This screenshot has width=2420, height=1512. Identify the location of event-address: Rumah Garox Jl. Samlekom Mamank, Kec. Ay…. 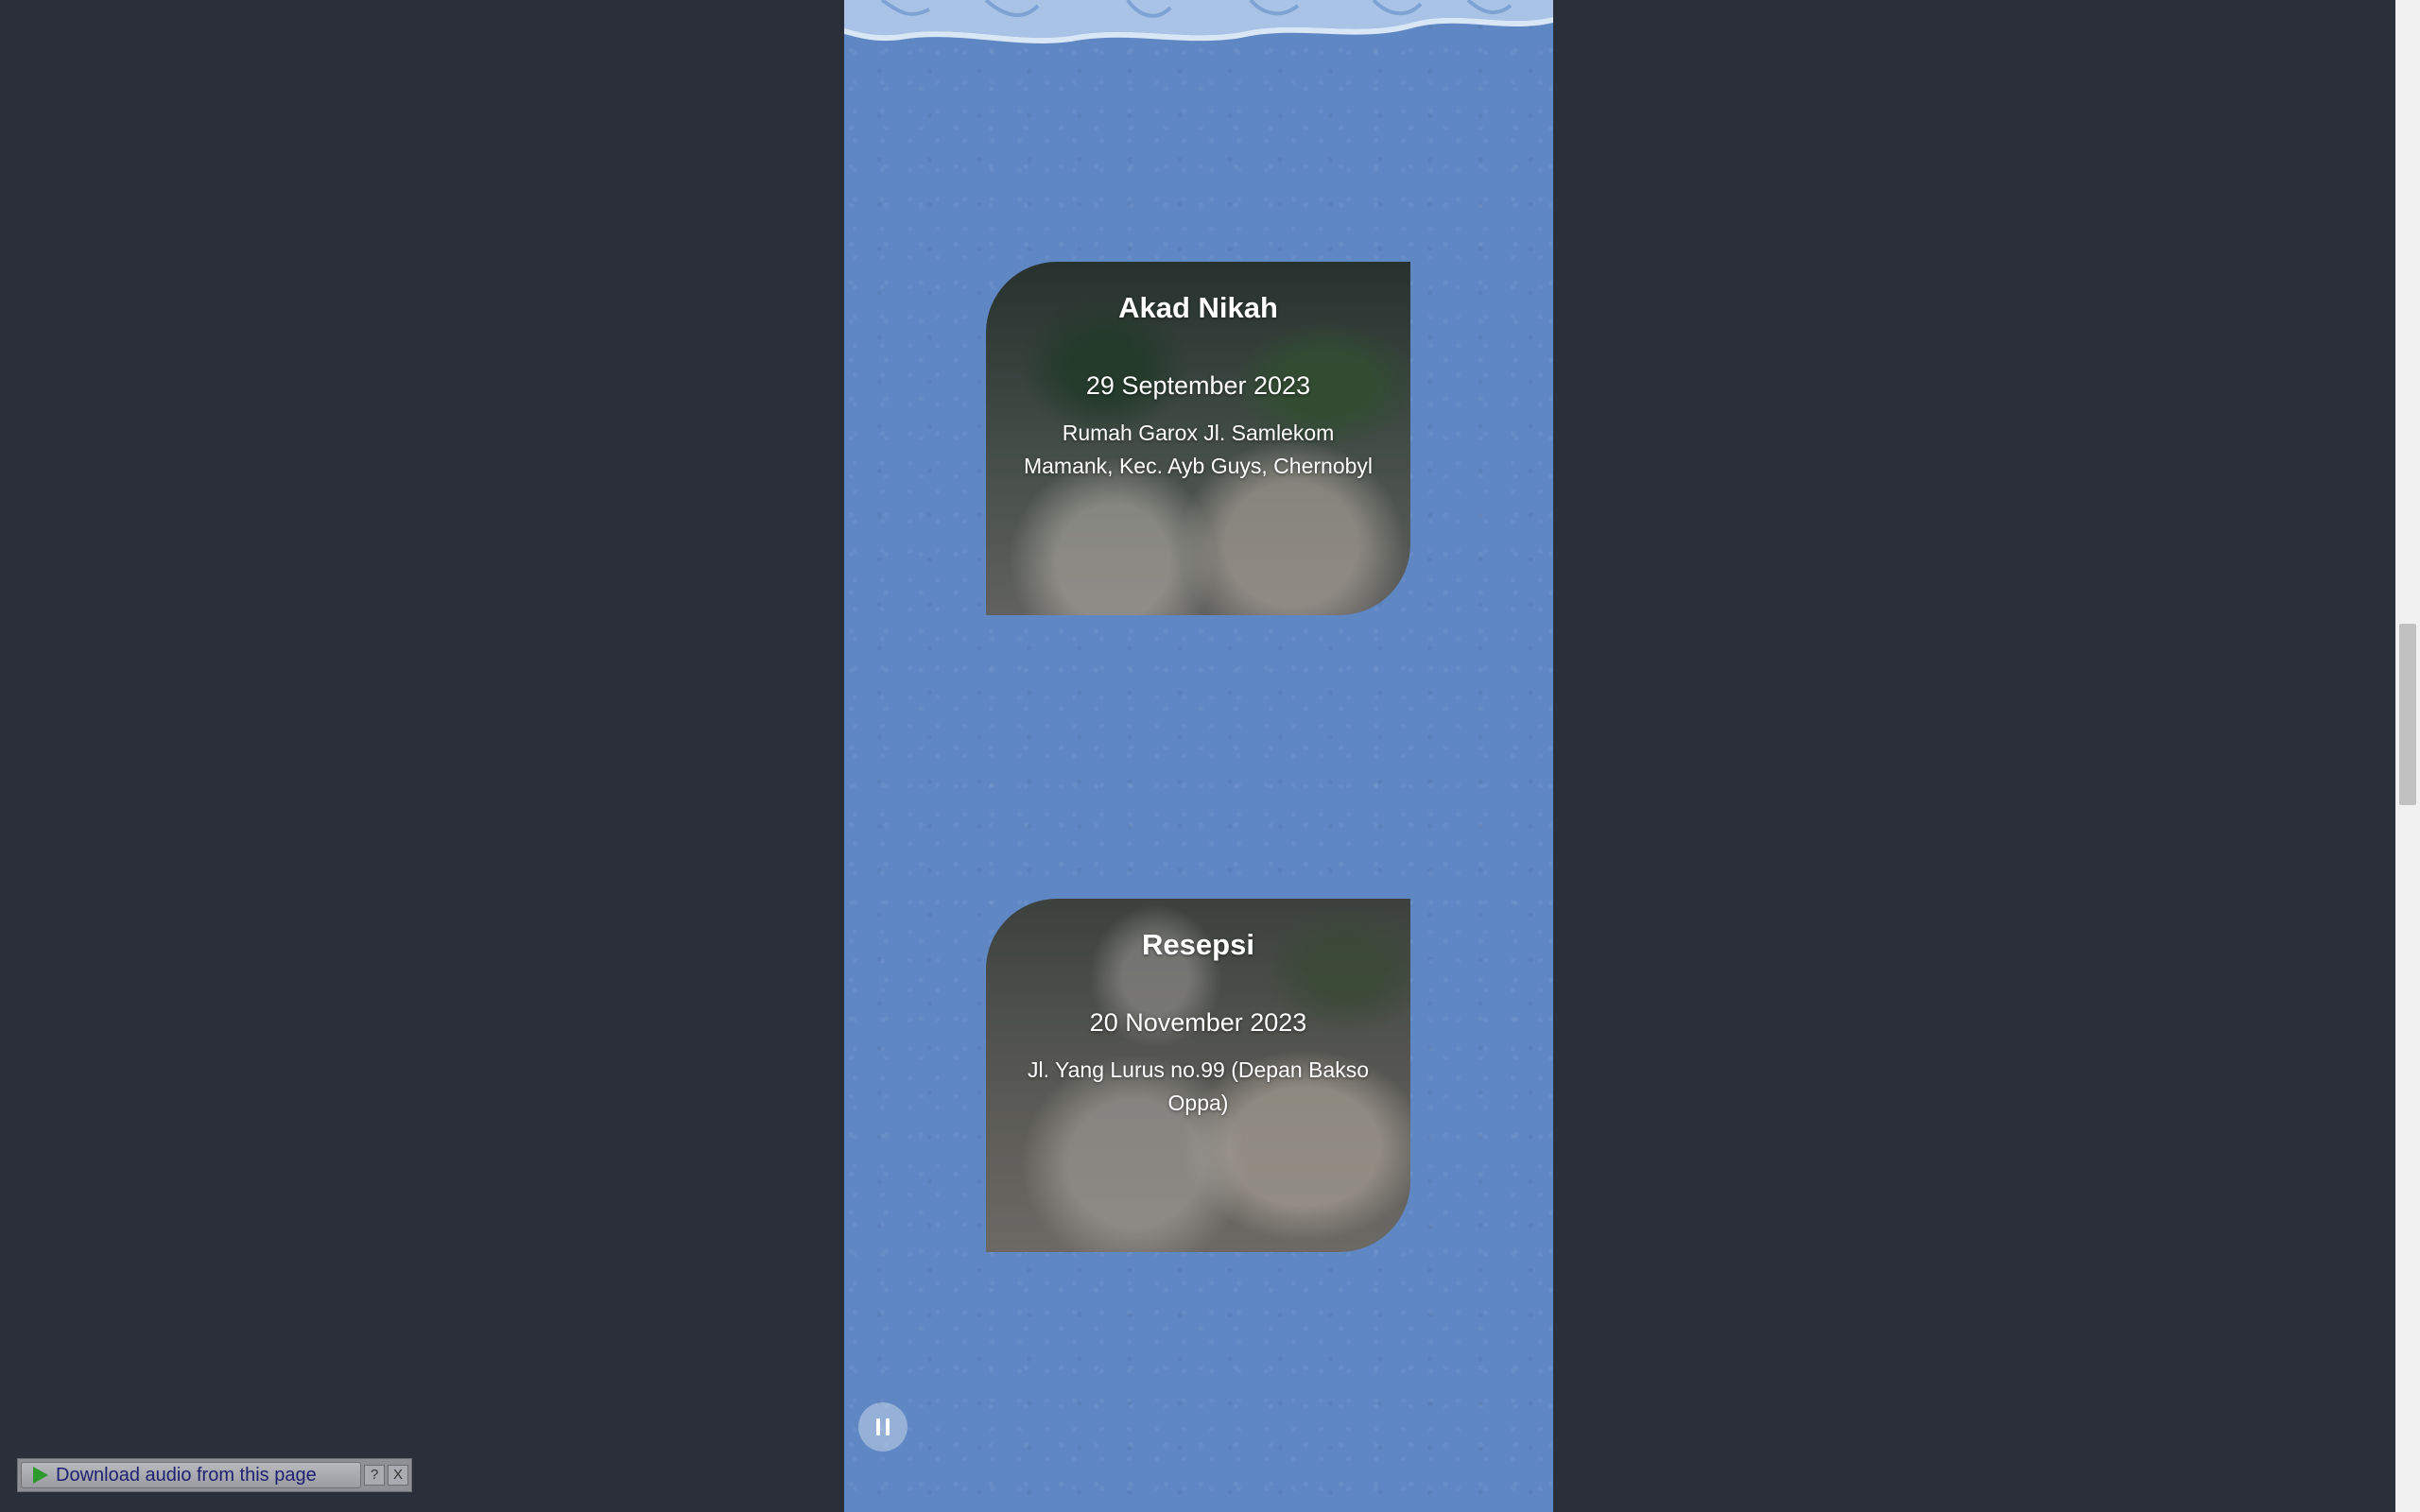
(1198, 449).